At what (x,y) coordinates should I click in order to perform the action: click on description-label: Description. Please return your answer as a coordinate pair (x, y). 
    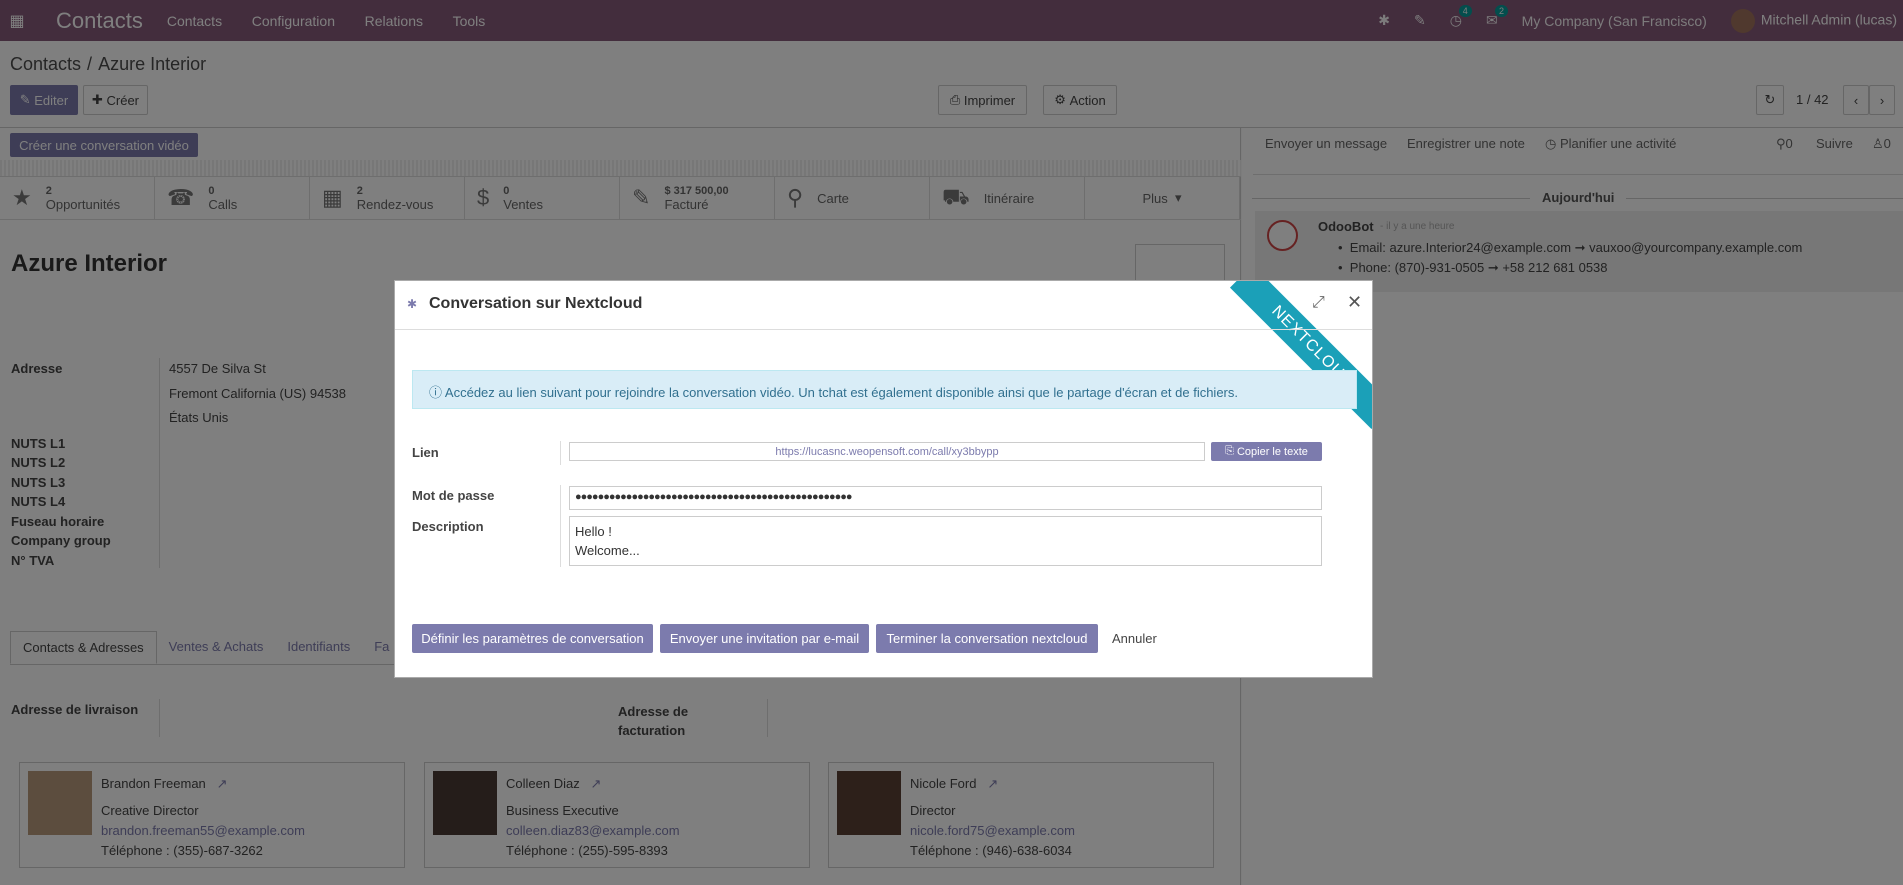
    Looking at the image, I should click on (448, 526).